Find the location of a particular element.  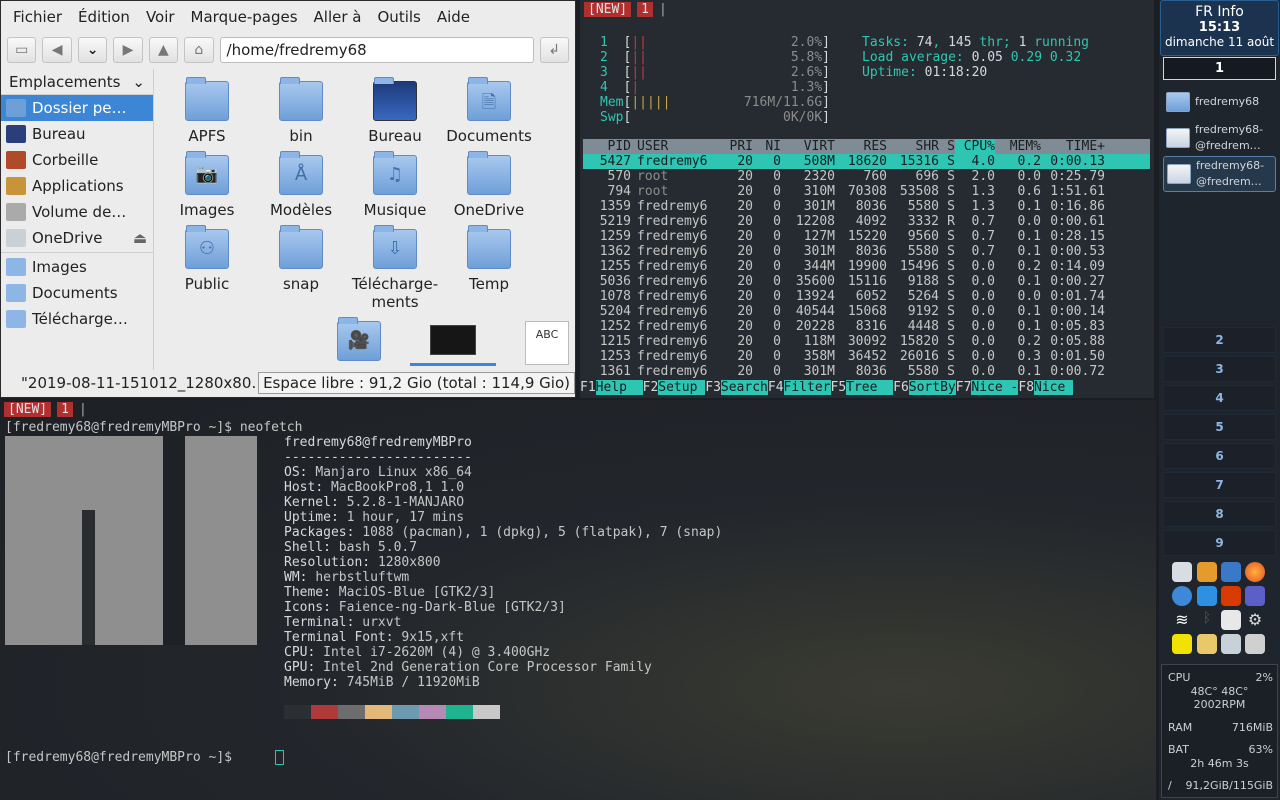

hexagon-icon is located at coordinates (1207, 596).